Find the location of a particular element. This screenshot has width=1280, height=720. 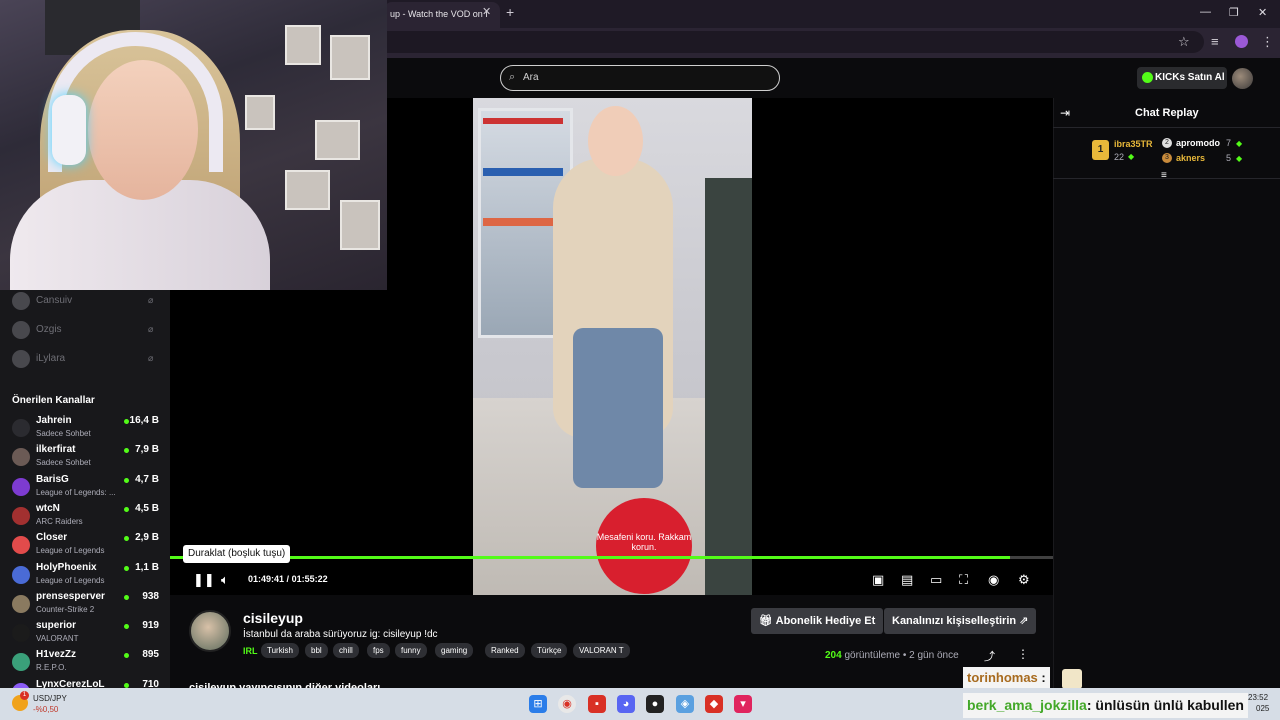

address-bar is located at coordinates (782, 42).